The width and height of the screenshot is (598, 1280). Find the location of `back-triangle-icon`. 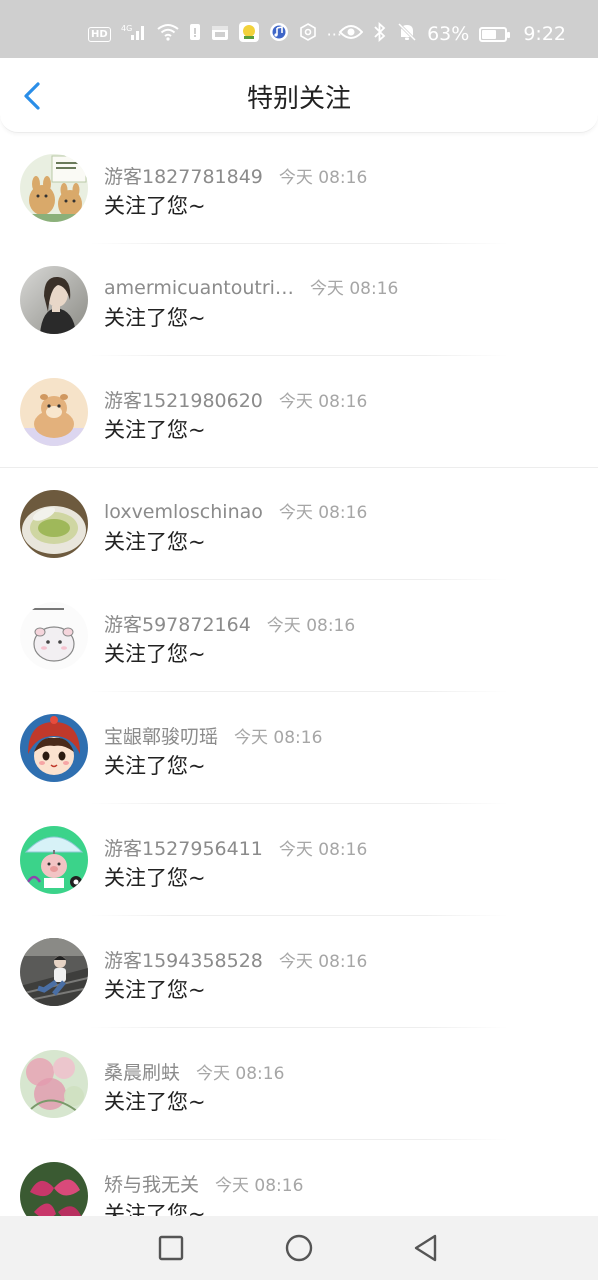

back-triangle-icon is located at coordinates (425, 1248).